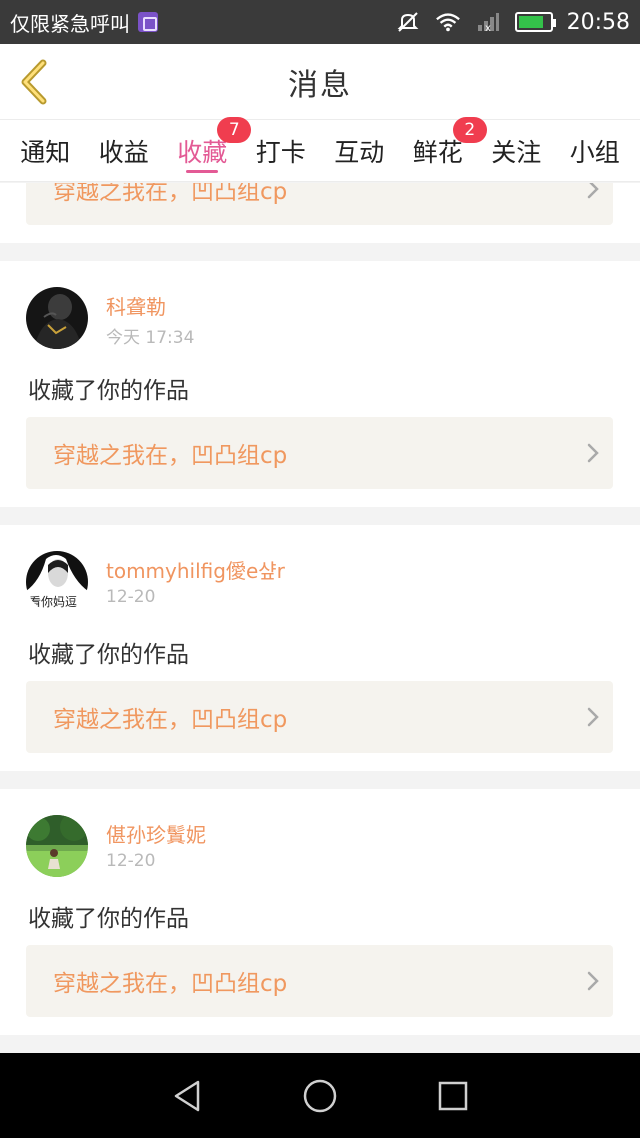 The image size is (640, 1138). I want to click on svg-text: x, so click(488, 28).